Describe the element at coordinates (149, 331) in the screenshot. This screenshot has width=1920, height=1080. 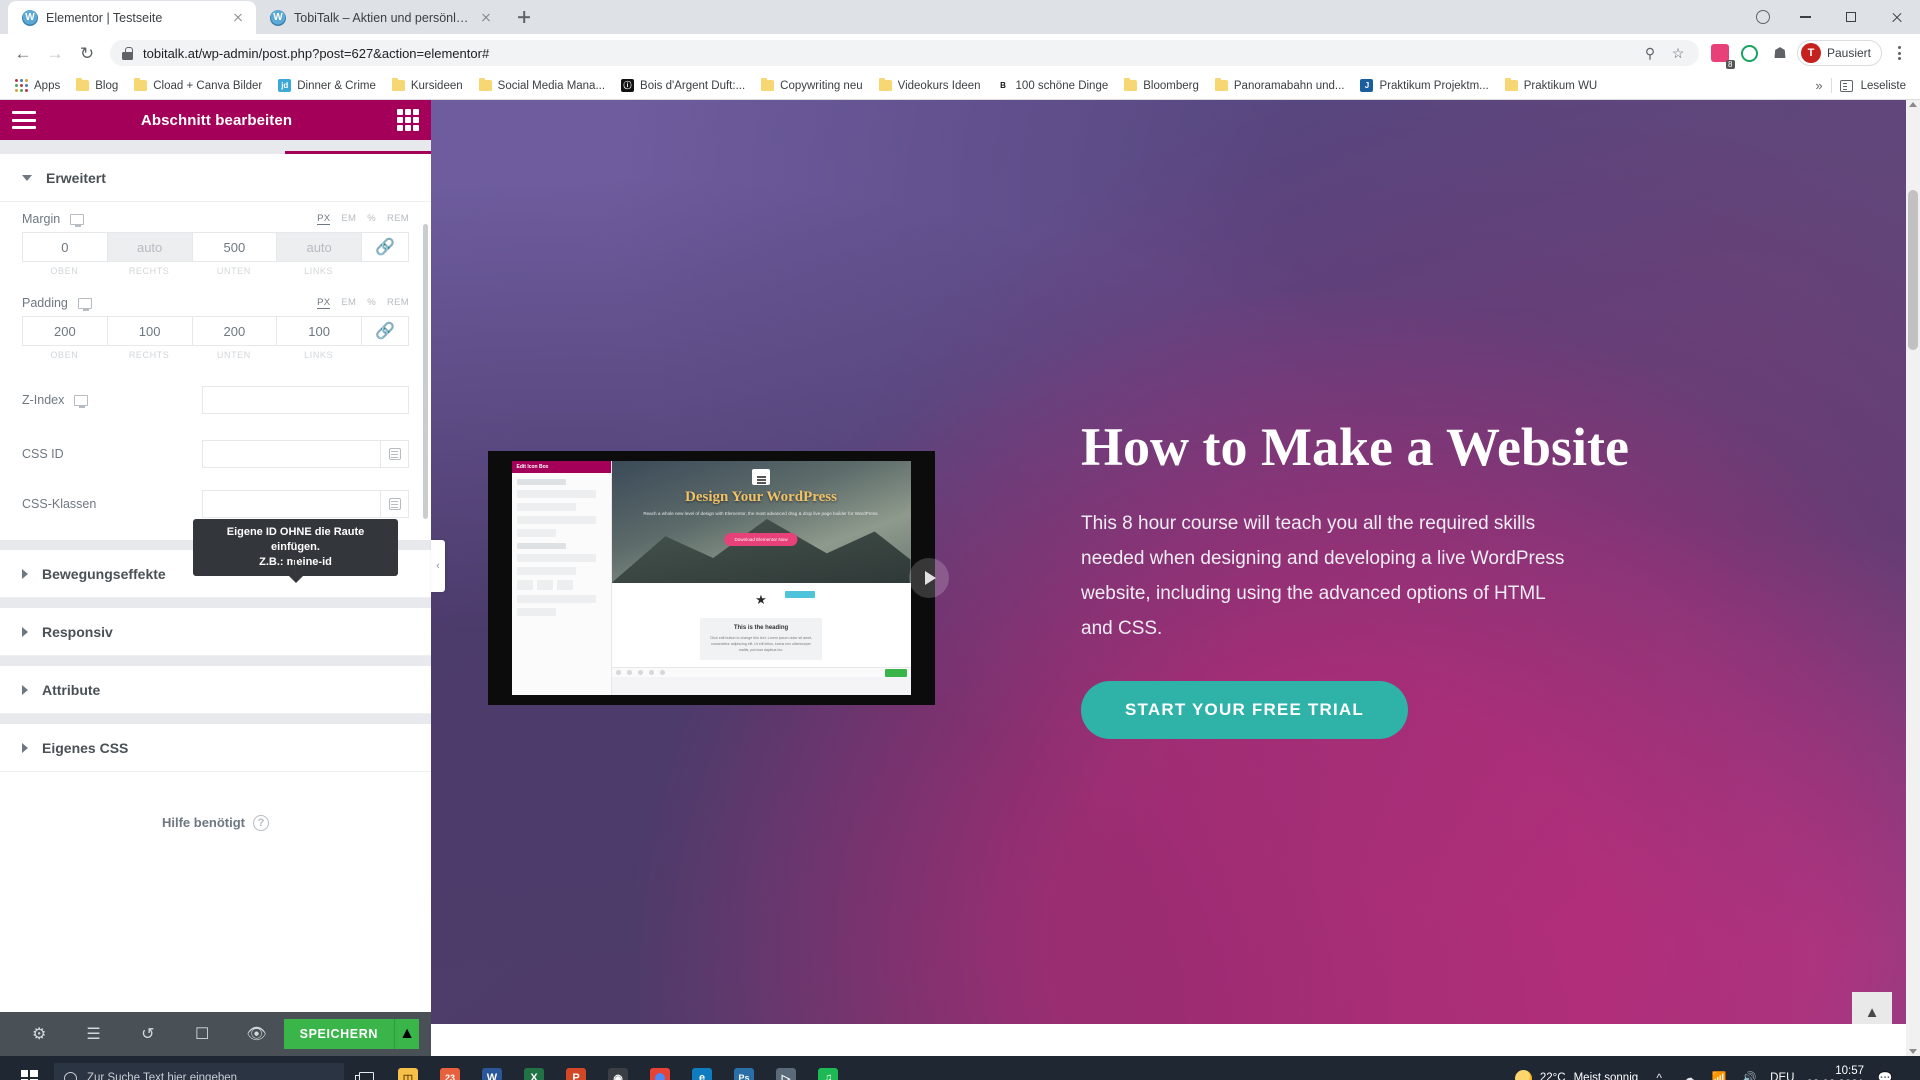
I see `padding-right-input: 100` at that location.